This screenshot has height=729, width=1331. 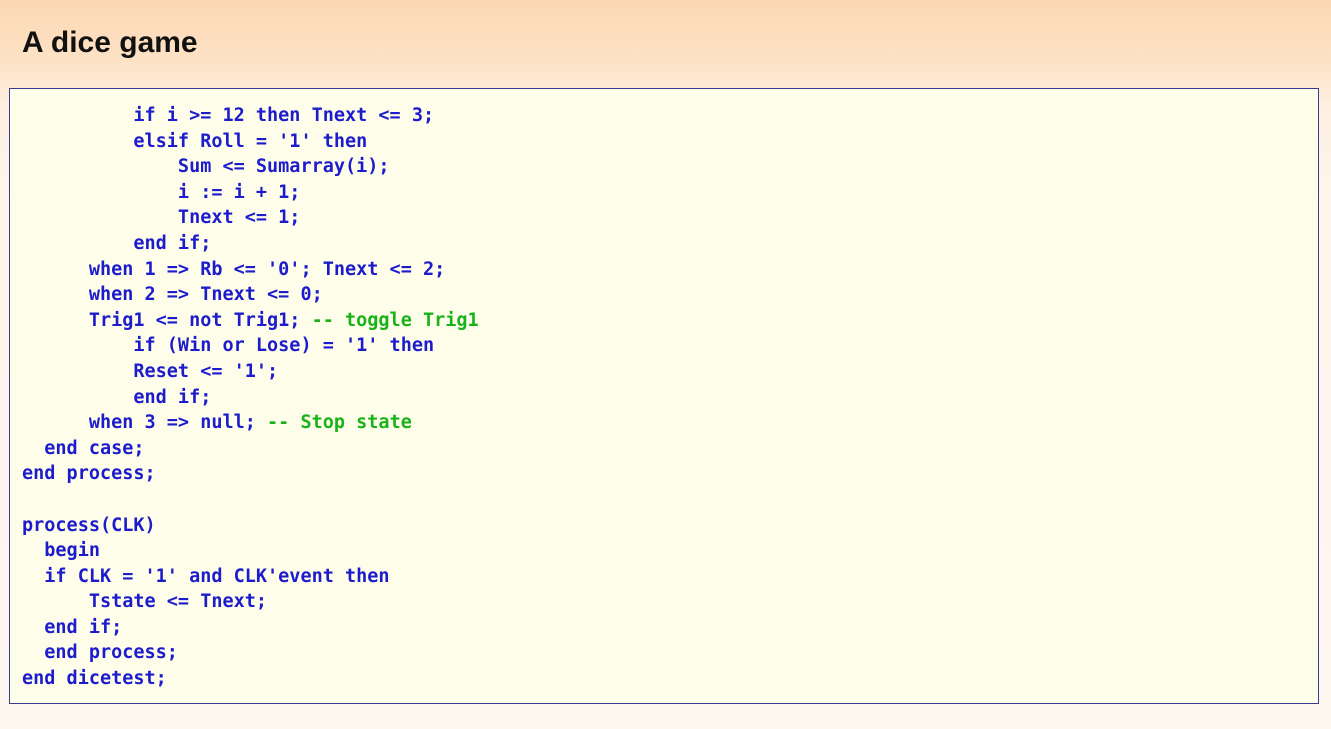 I want to click on code-line: Tstate <= Tnext;, so click(x=250, y=602).